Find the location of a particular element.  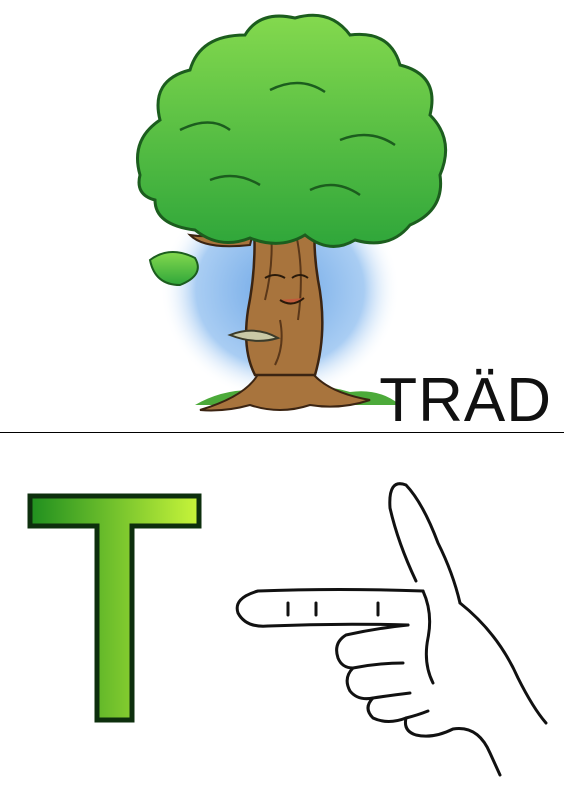

letter-t-glyph is located at coordinates (114, 608).